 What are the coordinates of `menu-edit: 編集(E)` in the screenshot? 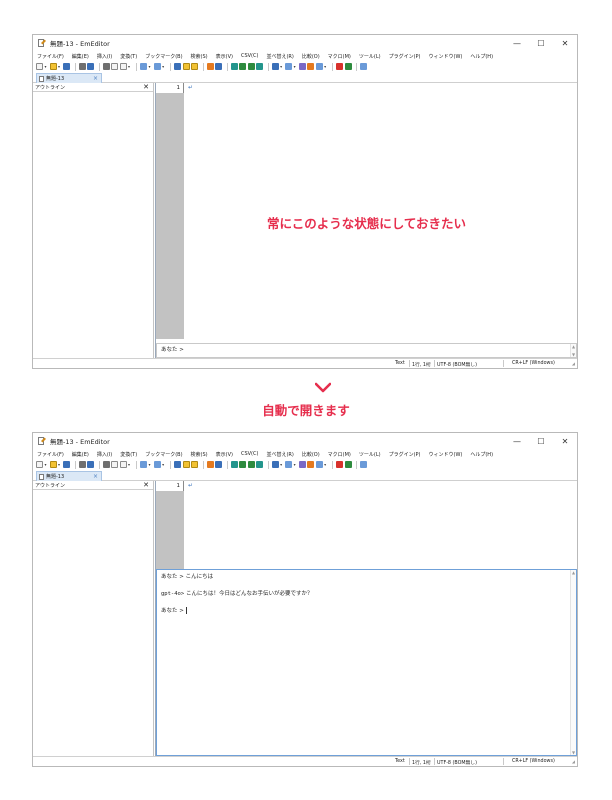 It's located at (80, 56).